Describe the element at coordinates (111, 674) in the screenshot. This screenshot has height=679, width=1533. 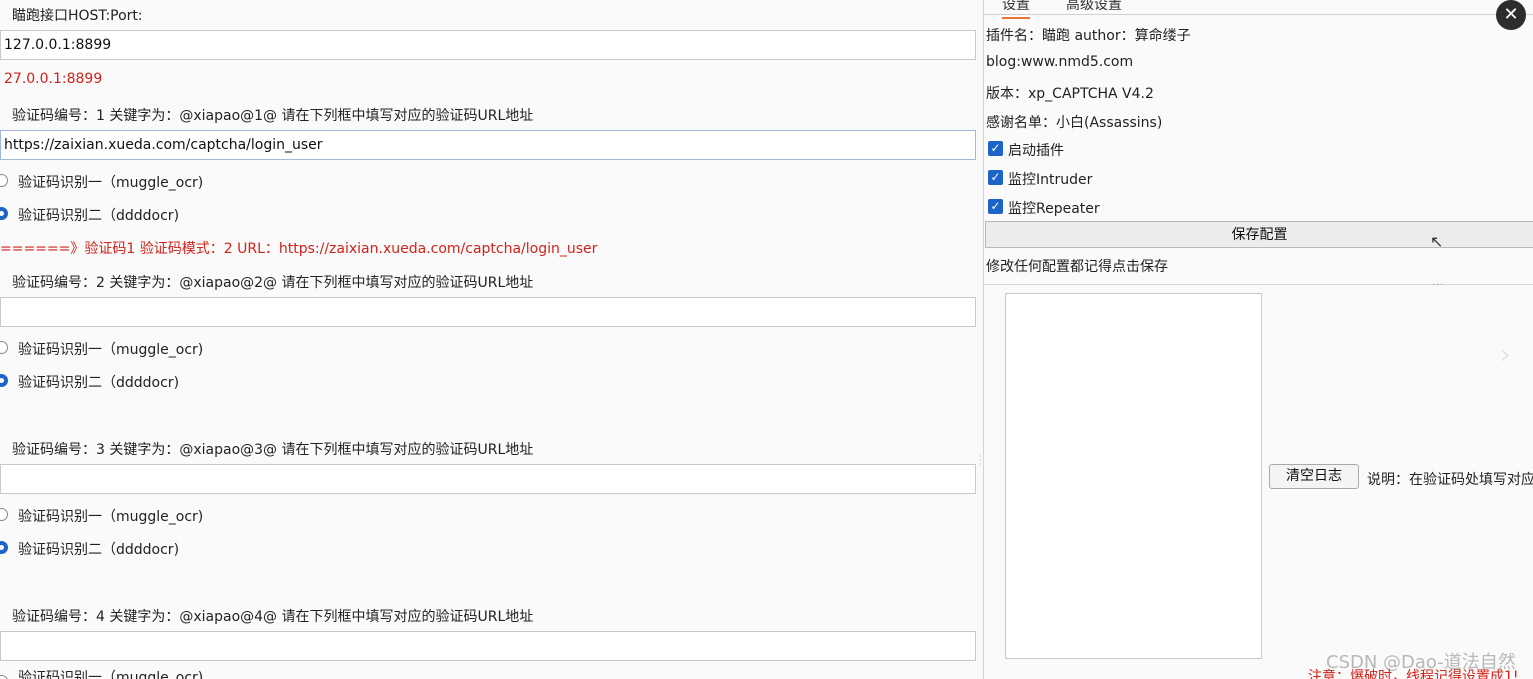
I see `captcha-4-option1-label: 验证码识别一（muggle_ocr)` at that location.